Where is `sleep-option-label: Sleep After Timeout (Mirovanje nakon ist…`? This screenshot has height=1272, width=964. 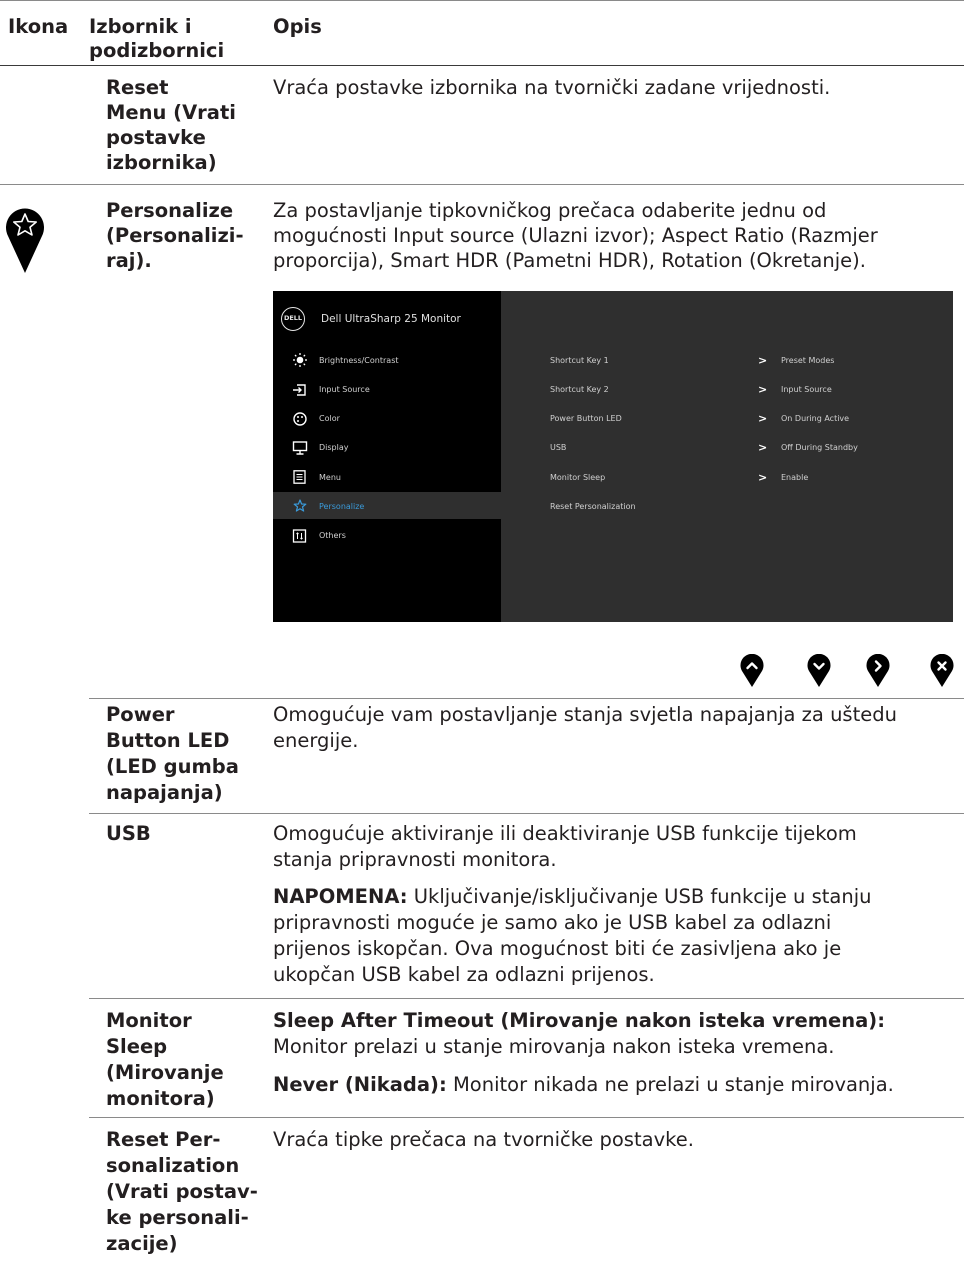 sleep-option-label: Sleep After Timeout (Mirovanje nakon ist… is located at coordinates (579, 1020).